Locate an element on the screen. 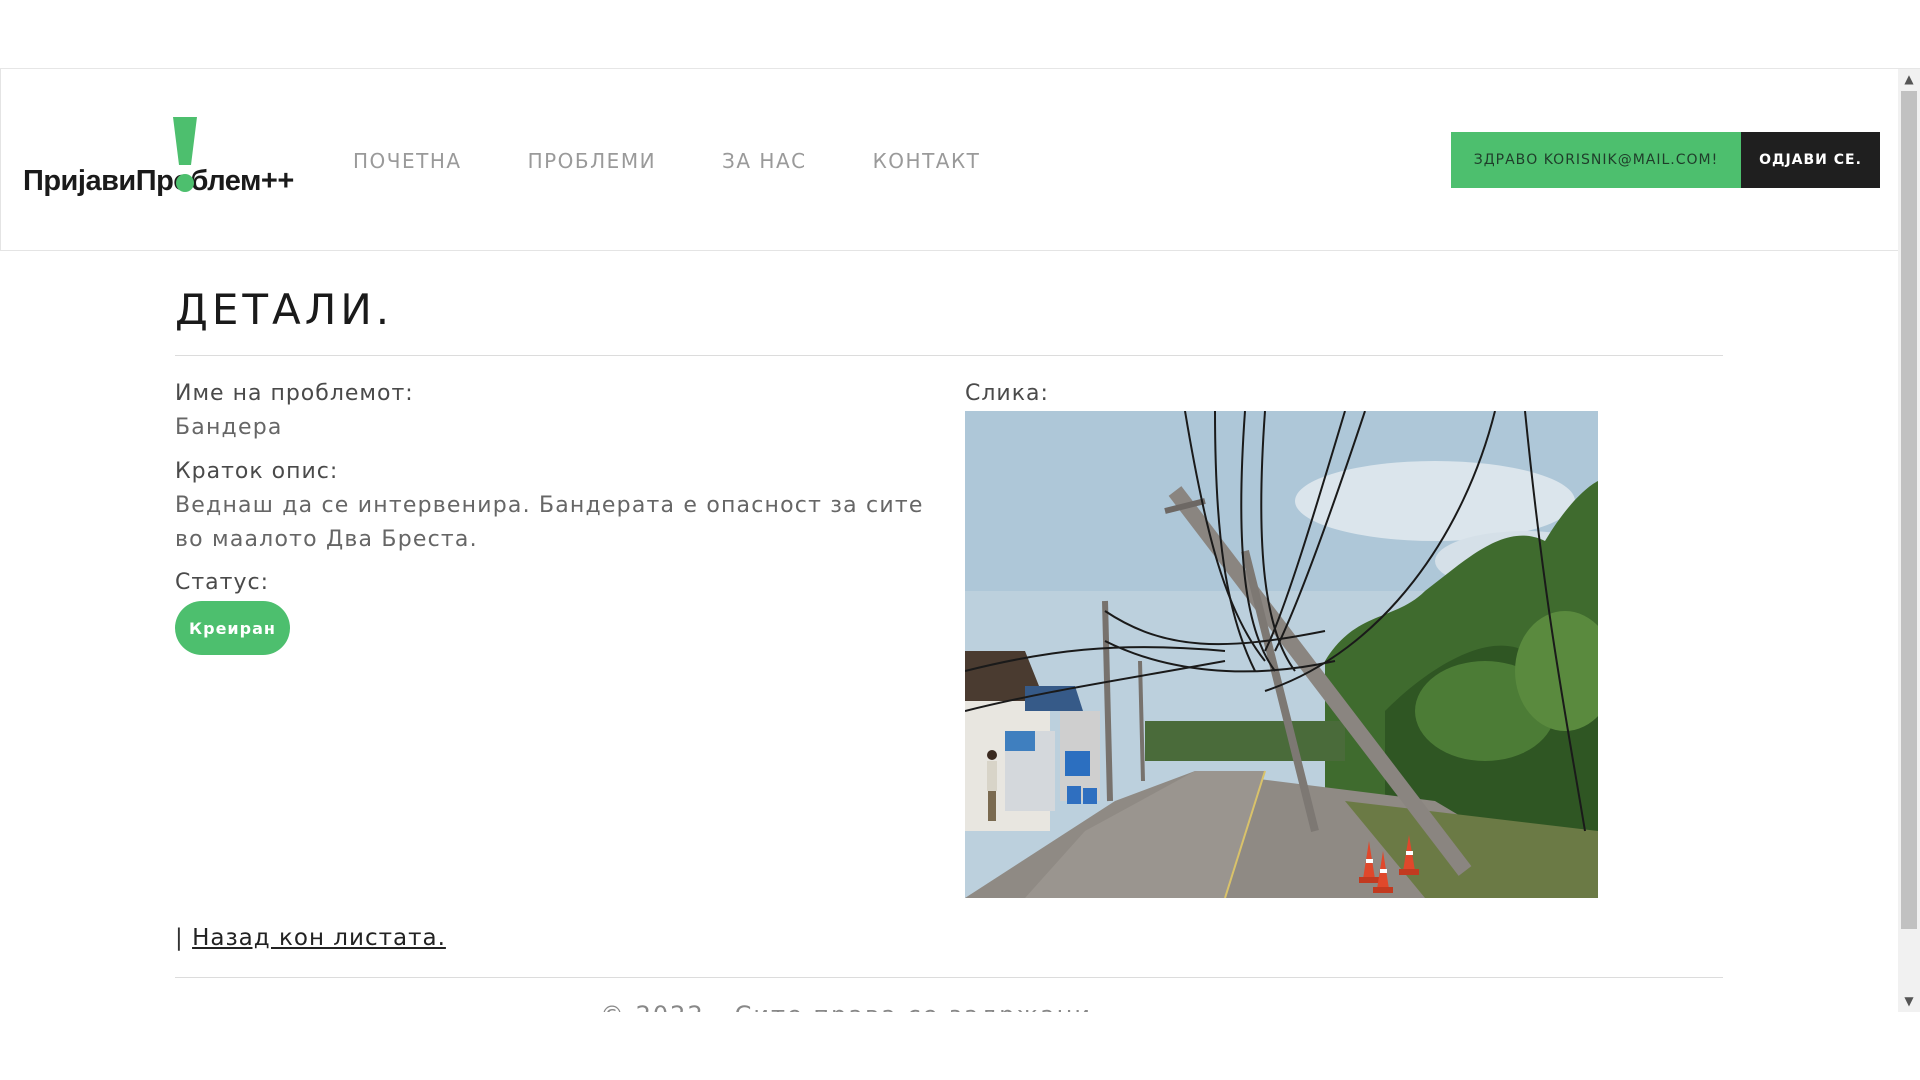 The width and height of the screenshot is (1920, 1080). nav-problems: ПРОБЛЕМИ is located at coordinates (592, 161).